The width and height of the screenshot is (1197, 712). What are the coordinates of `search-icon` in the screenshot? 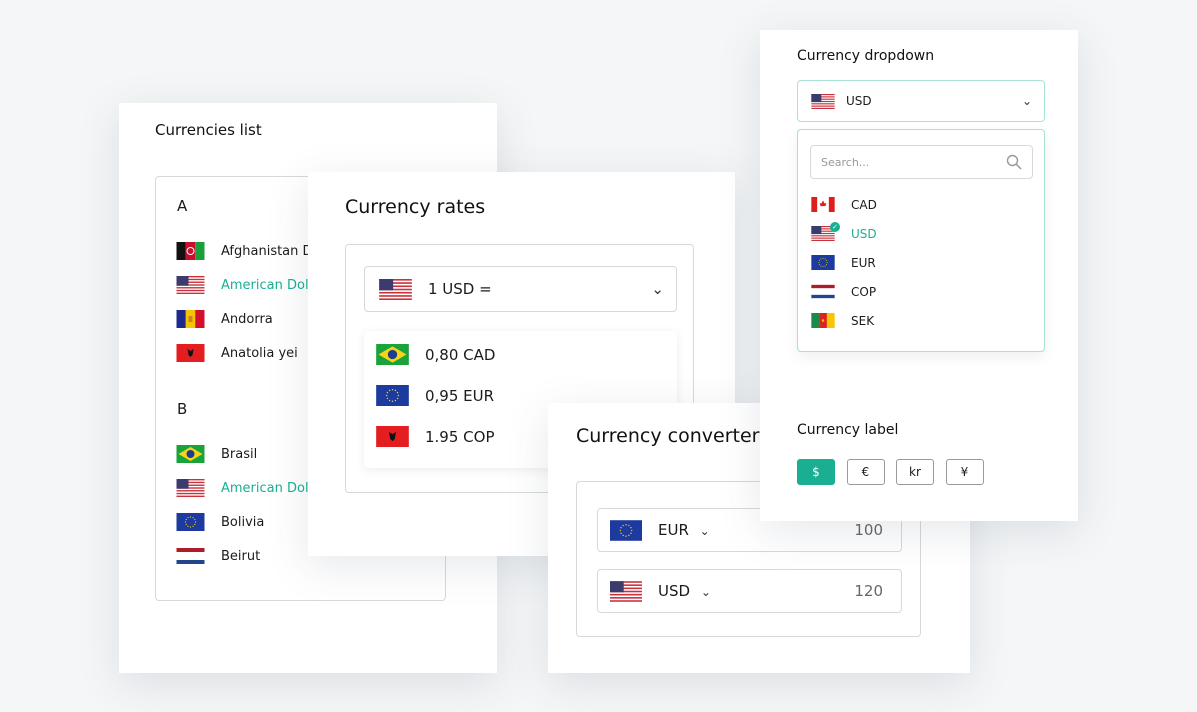 It's located at (1014, 162).